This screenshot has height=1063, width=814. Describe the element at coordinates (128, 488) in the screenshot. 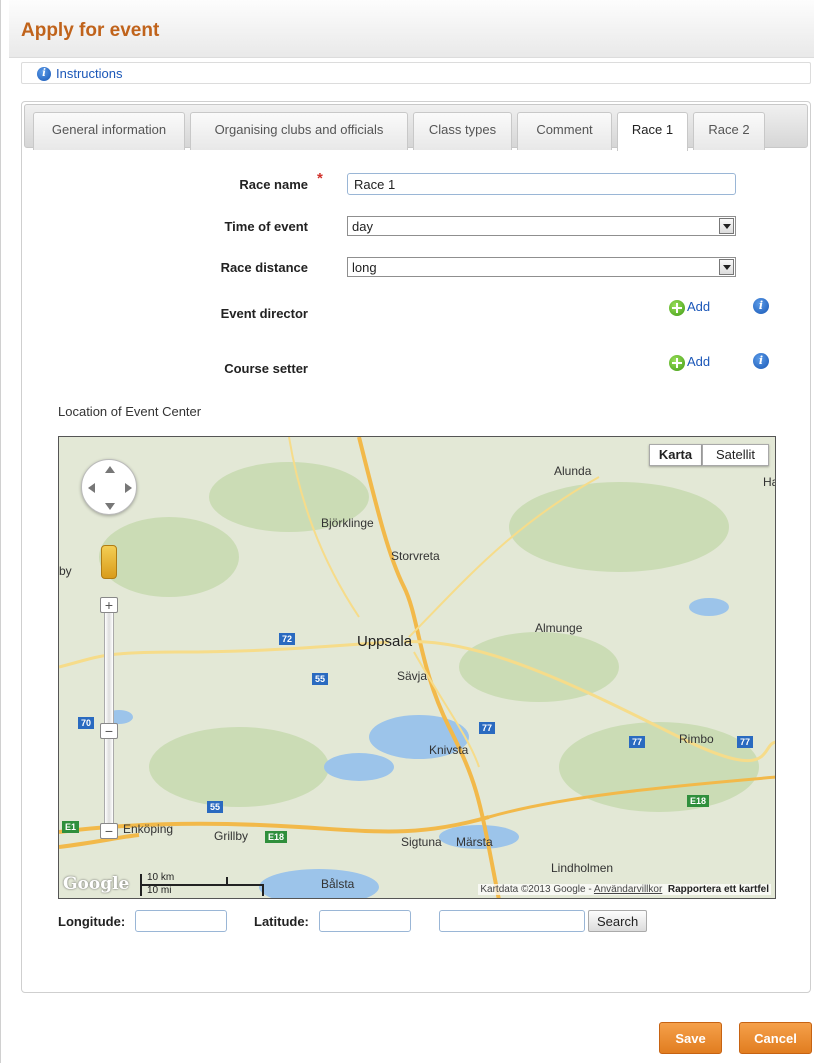

I see `pan-right-icon` at that location.